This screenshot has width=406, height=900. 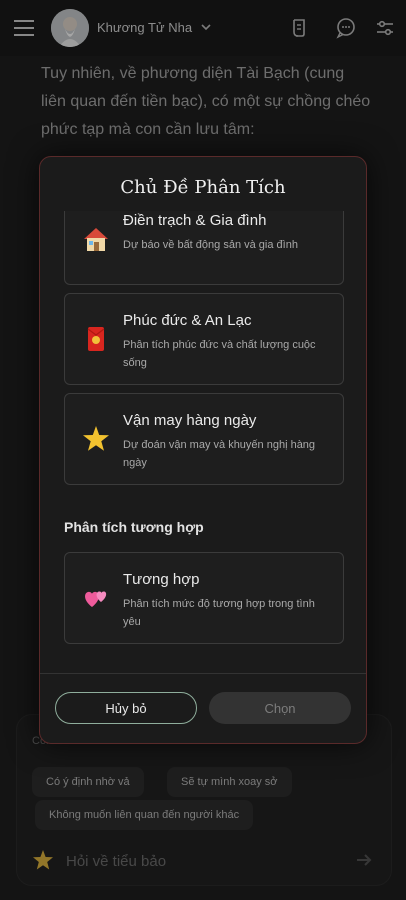 I want to click on modal-footer: Hủy bỏ Chọn, so click(x=203, y=708).